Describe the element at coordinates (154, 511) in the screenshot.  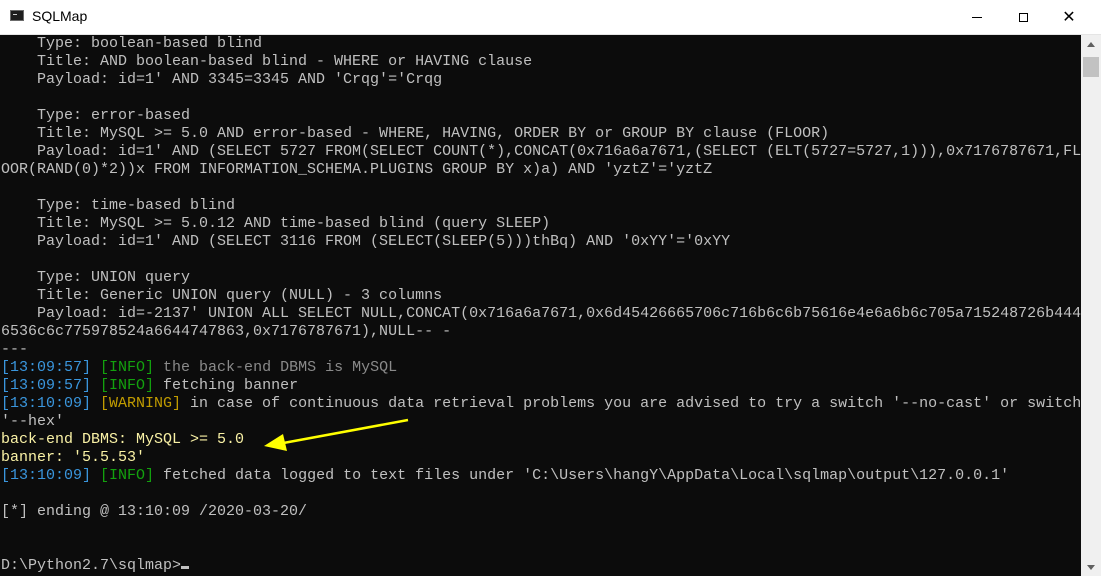
I see `ending-line: [*] ending @ 13:10:09 /2020-03-20/` at that location.